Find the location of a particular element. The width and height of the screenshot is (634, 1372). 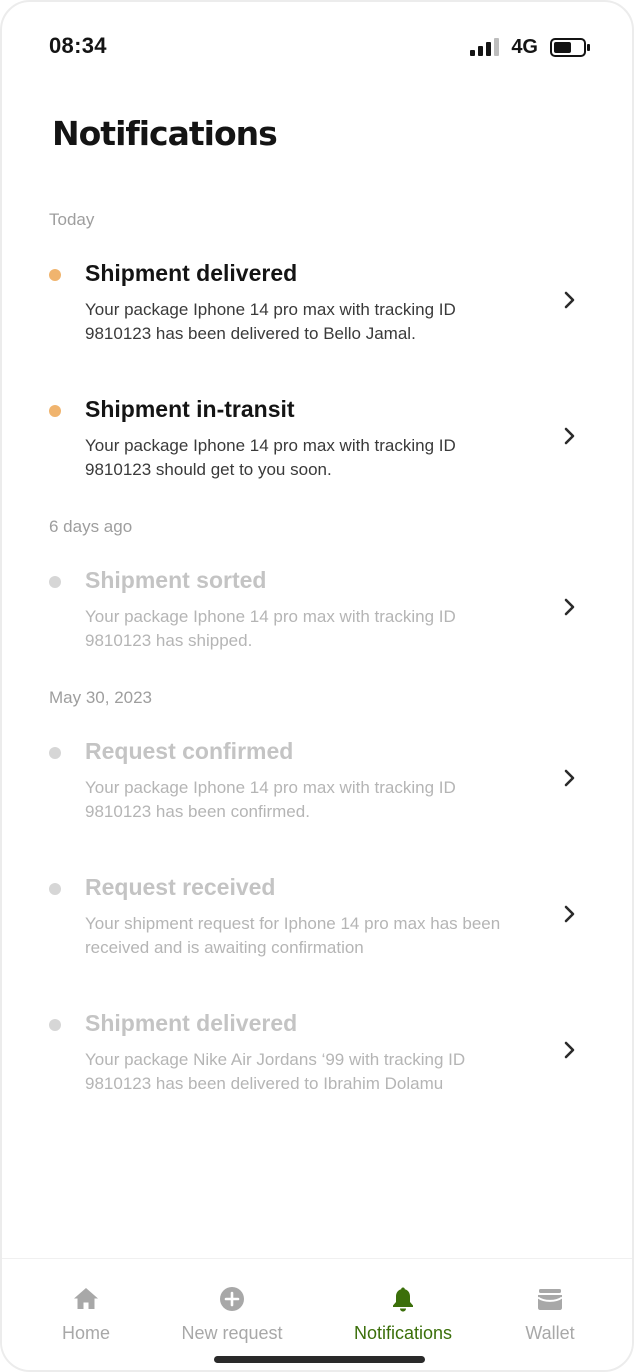

bottom-tab-bar: Home New request Notifications Wallet is located at coordinates (317, 1314).